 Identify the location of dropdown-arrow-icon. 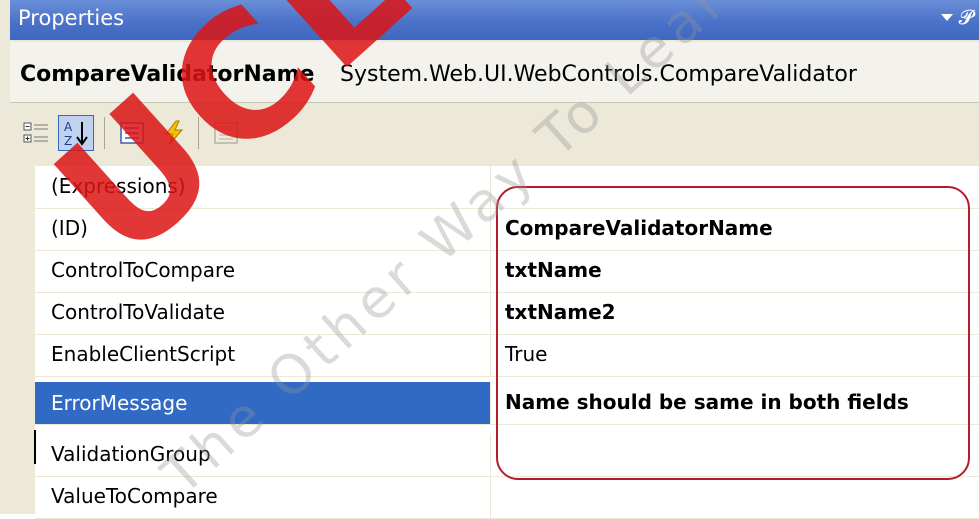
(947, 17).